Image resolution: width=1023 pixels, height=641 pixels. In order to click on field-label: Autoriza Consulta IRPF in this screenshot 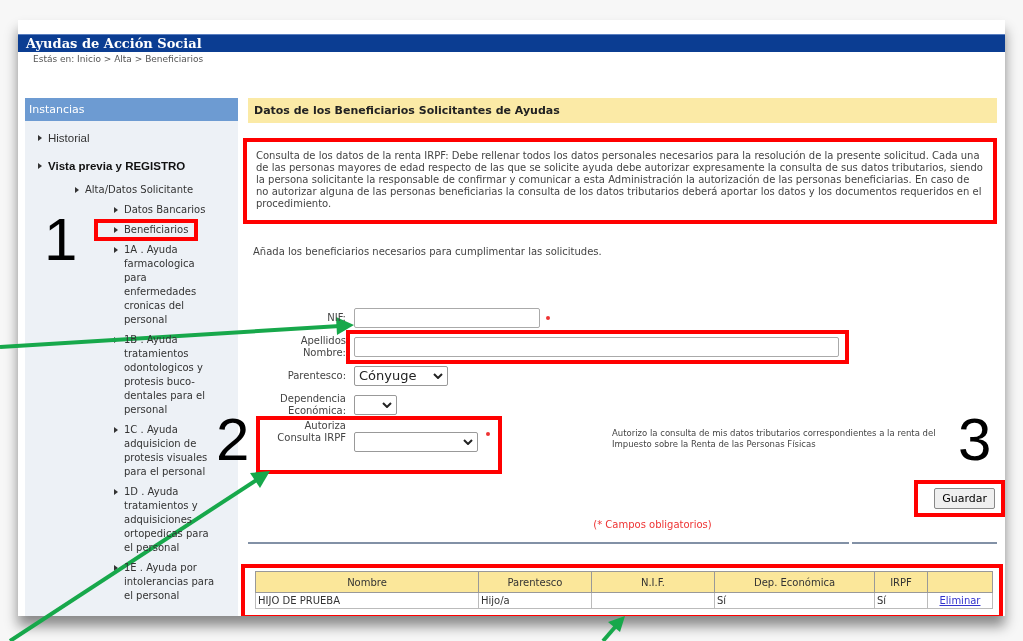, I will do `click(311, 432)`.